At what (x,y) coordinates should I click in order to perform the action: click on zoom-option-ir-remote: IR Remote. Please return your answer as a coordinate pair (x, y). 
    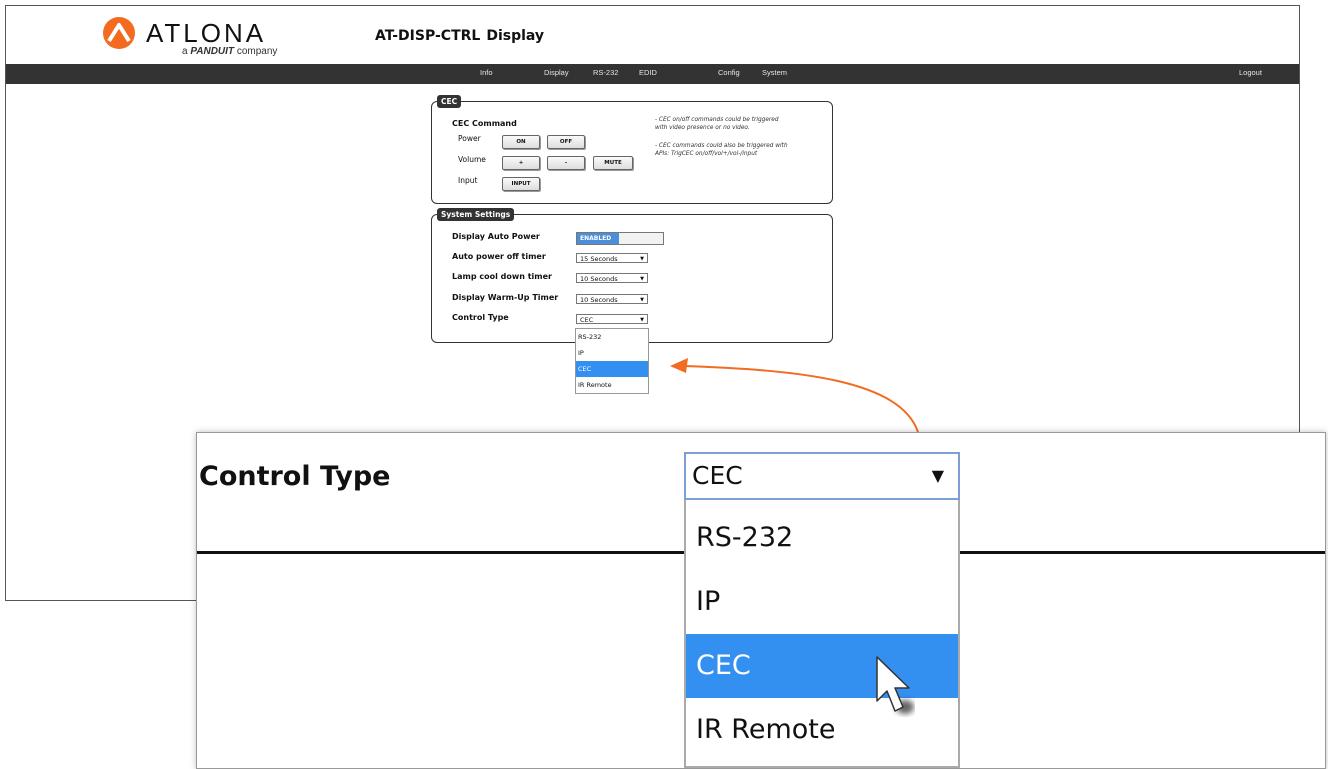
    Looking at the image, I should click on (822, 730).